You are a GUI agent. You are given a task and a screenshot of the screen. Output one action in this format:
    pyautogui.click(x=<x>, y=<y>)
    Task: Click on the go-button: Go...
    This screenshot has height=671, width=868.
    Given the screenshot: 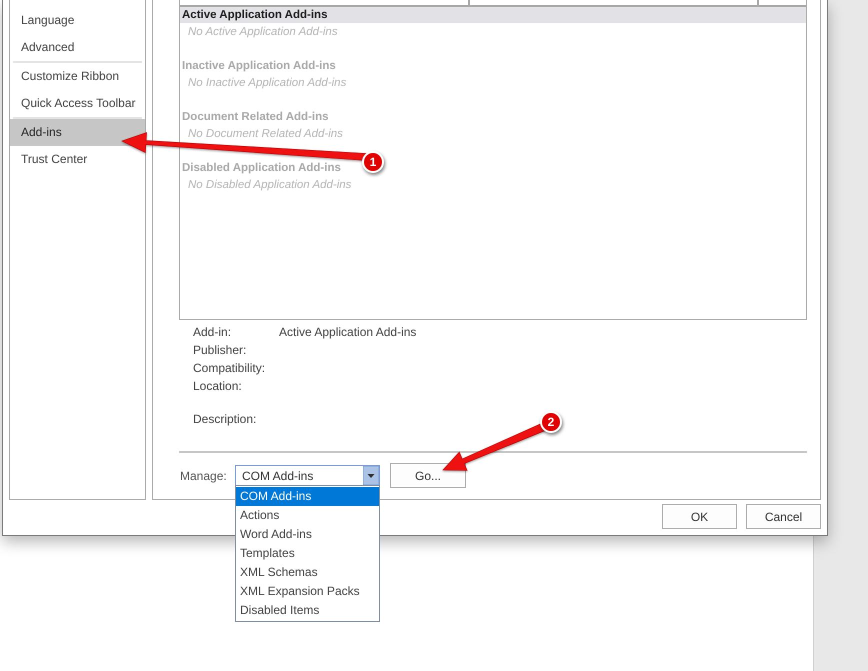 What is the action you would take?
    pyautogui.click(x=428, y=475)
    